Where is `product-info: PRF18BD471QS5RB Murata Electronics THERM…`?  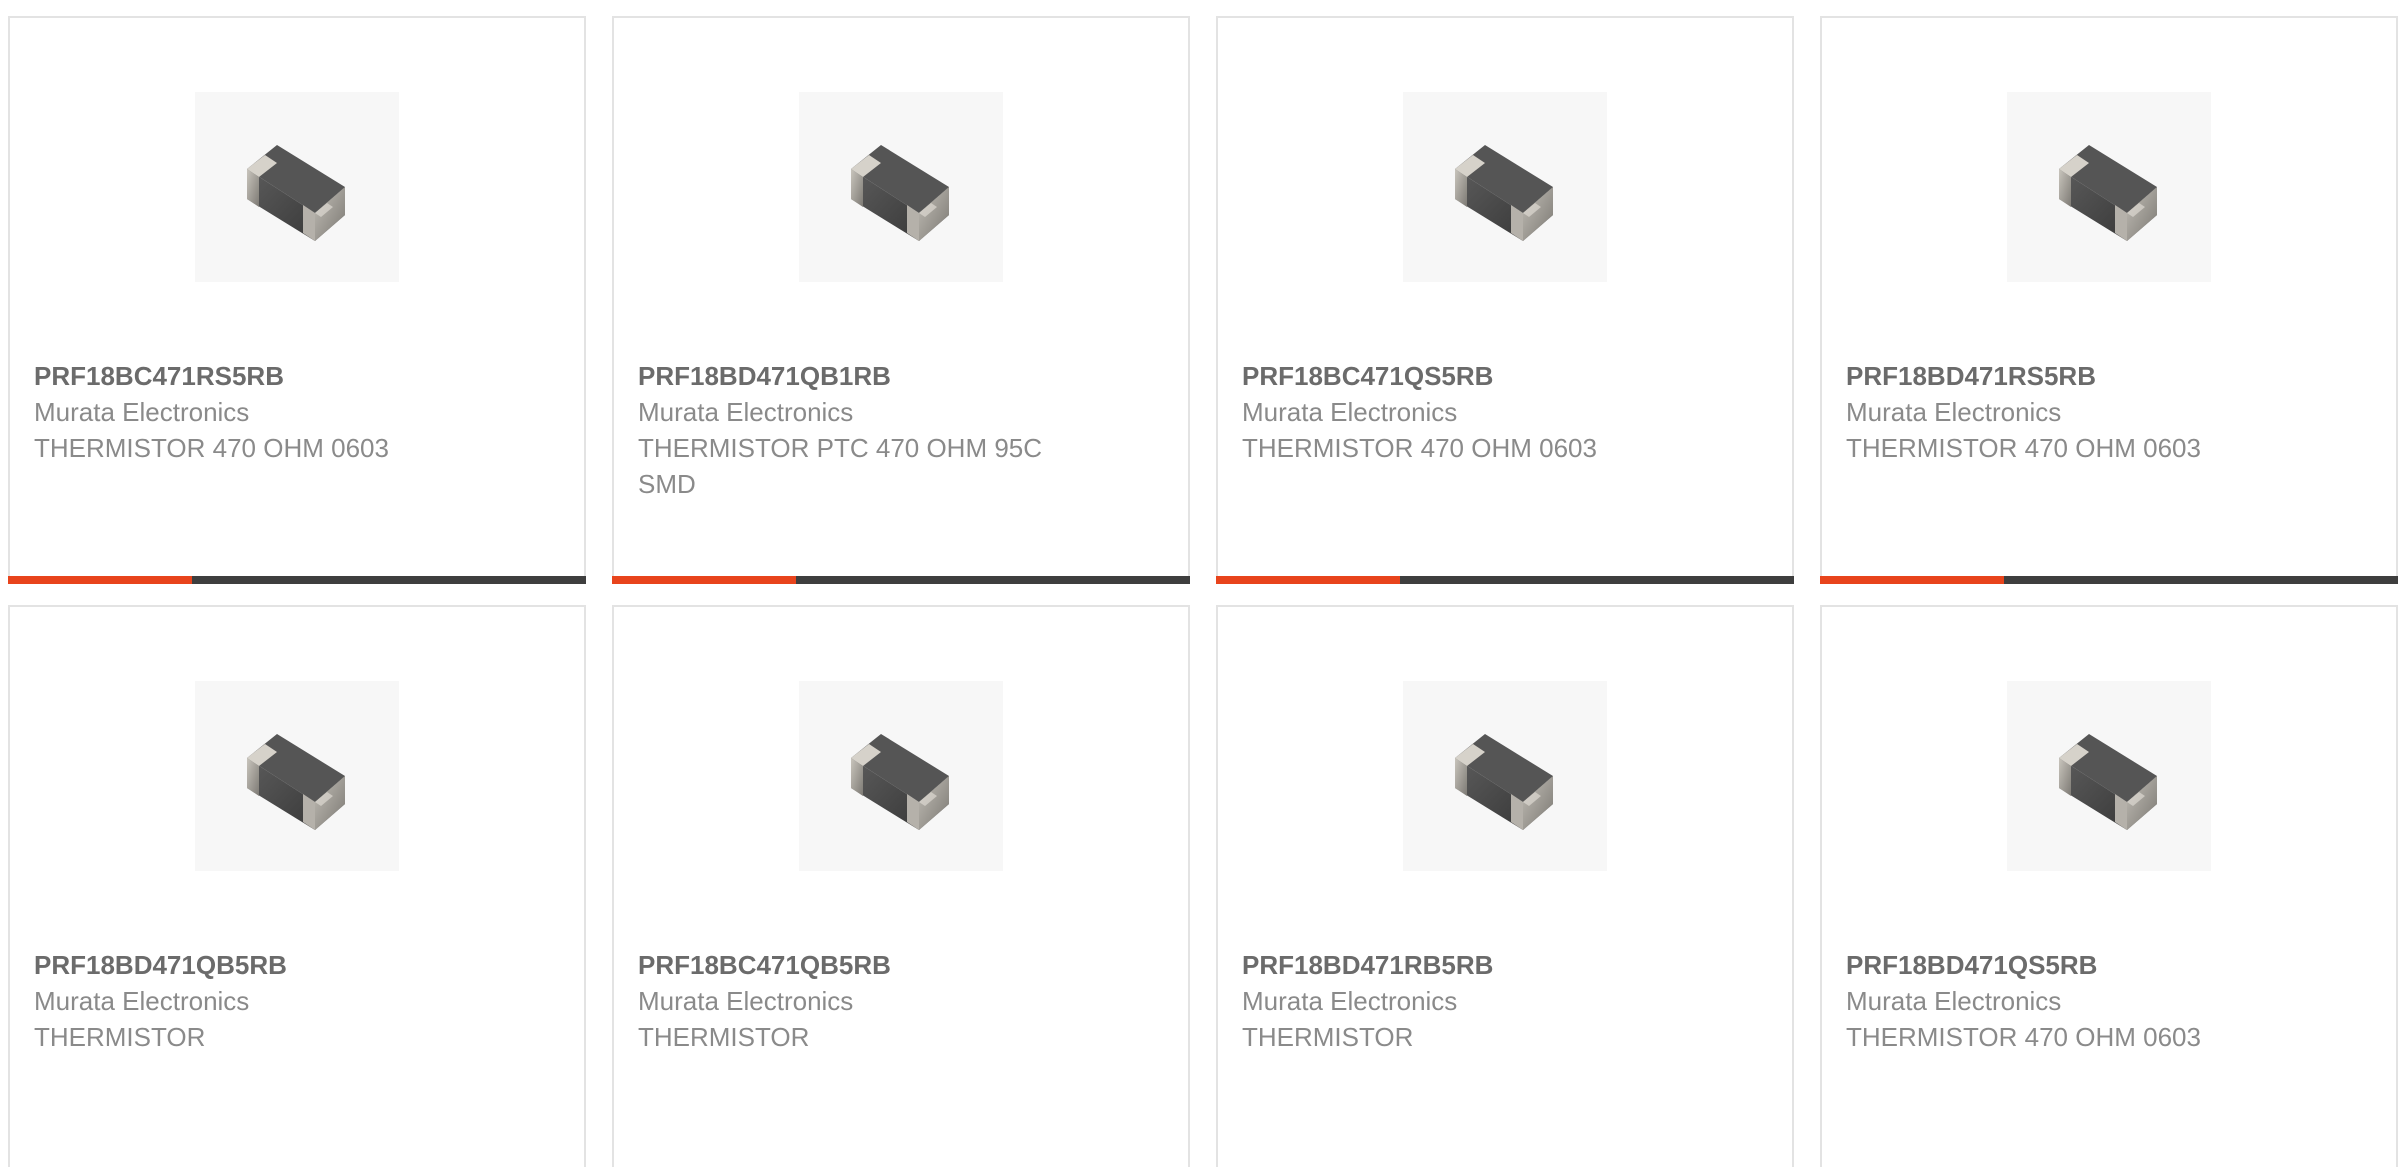 product-info: PRF18BD471QS5RB Murata Electronics THERM… is located at coordinates (2061, 1001).